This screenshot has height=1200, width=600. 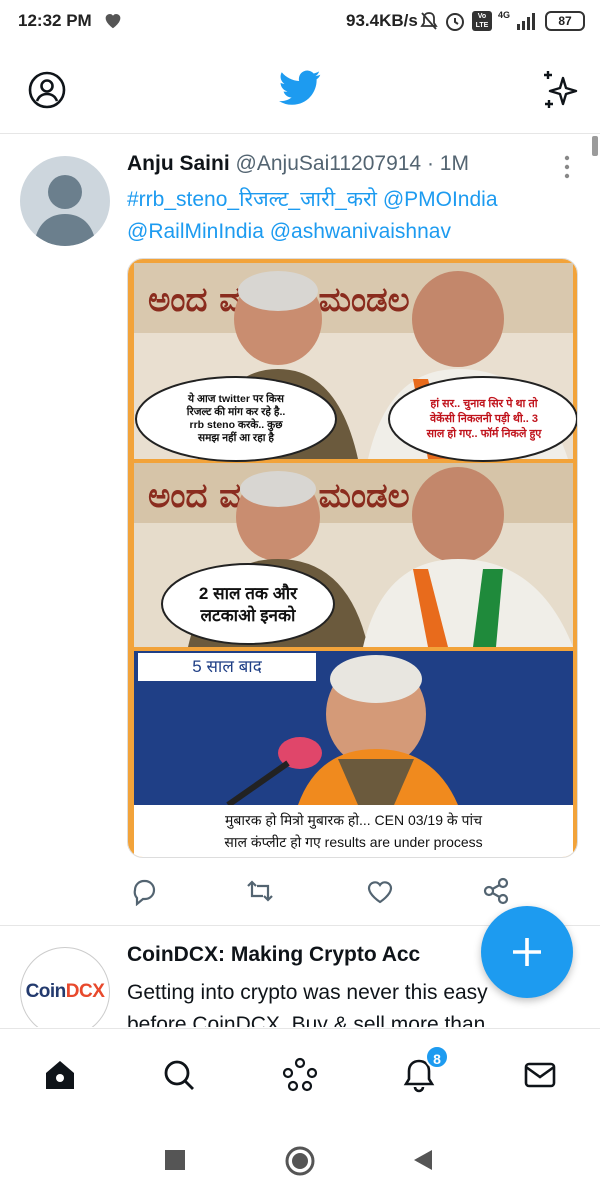 What do you see at coordinates (484, 434) in the screenshot?
I see `bubble-line: साल हो गए.. फॉर्म निकले हुए` at bounding box center [484, 434].